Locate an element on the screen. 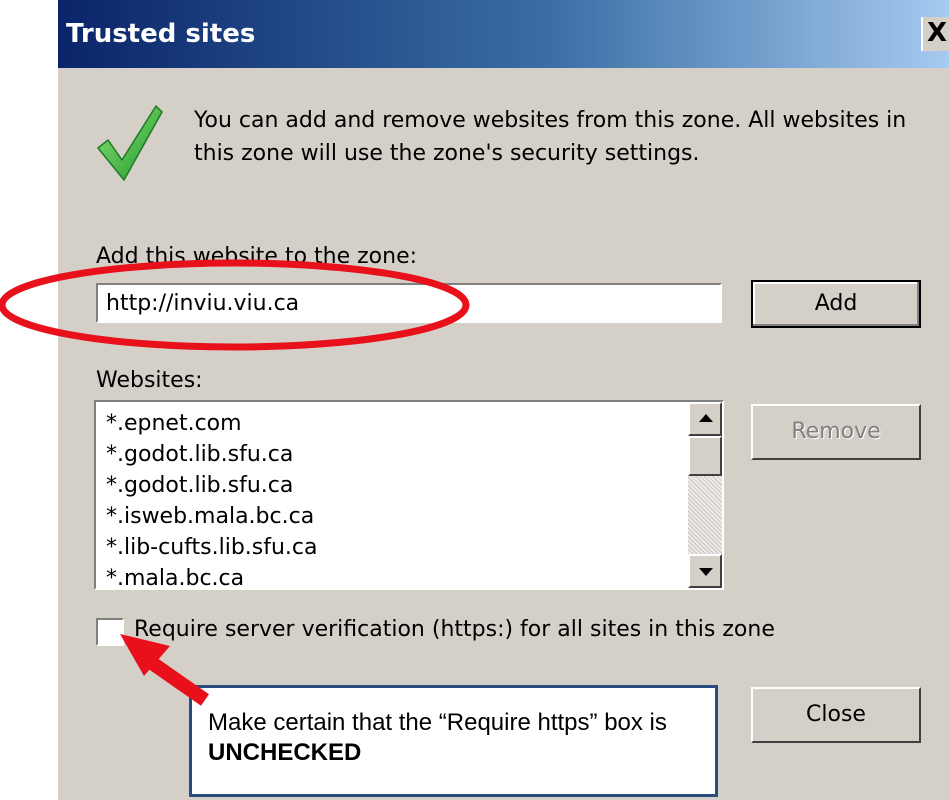 The width and height of the screenshot is (949, 800). arrow-up-icon is located at coordinates (706, 418).